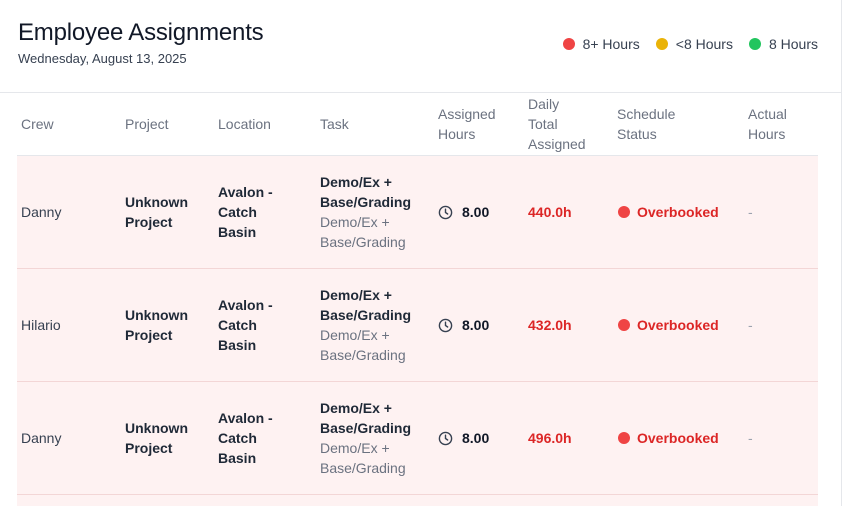 This screenshot has width=855, height=506. What do you see at coordinates (550, 438) in the screenshot?
I see `daily-total: 496.0h` at bounding box center [550, 438].